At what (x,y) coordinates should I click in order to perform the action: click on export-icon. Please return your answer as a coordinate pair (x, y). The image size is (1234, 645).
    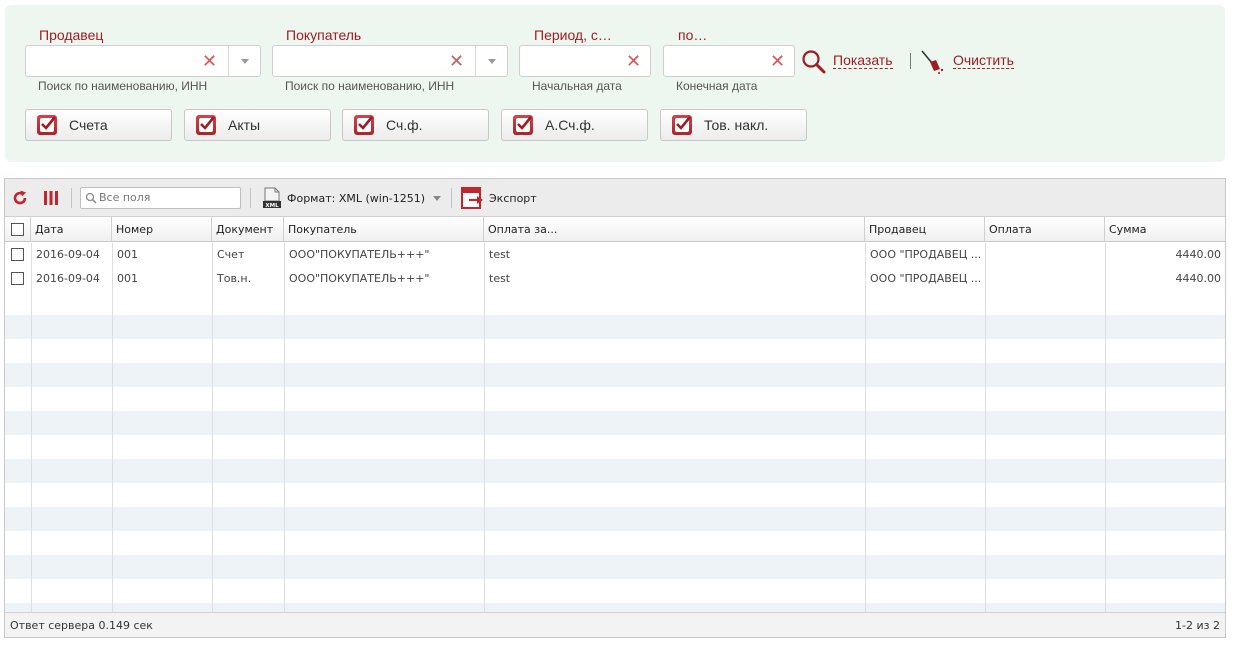
    Looking at the image, I should click on (473, 198).